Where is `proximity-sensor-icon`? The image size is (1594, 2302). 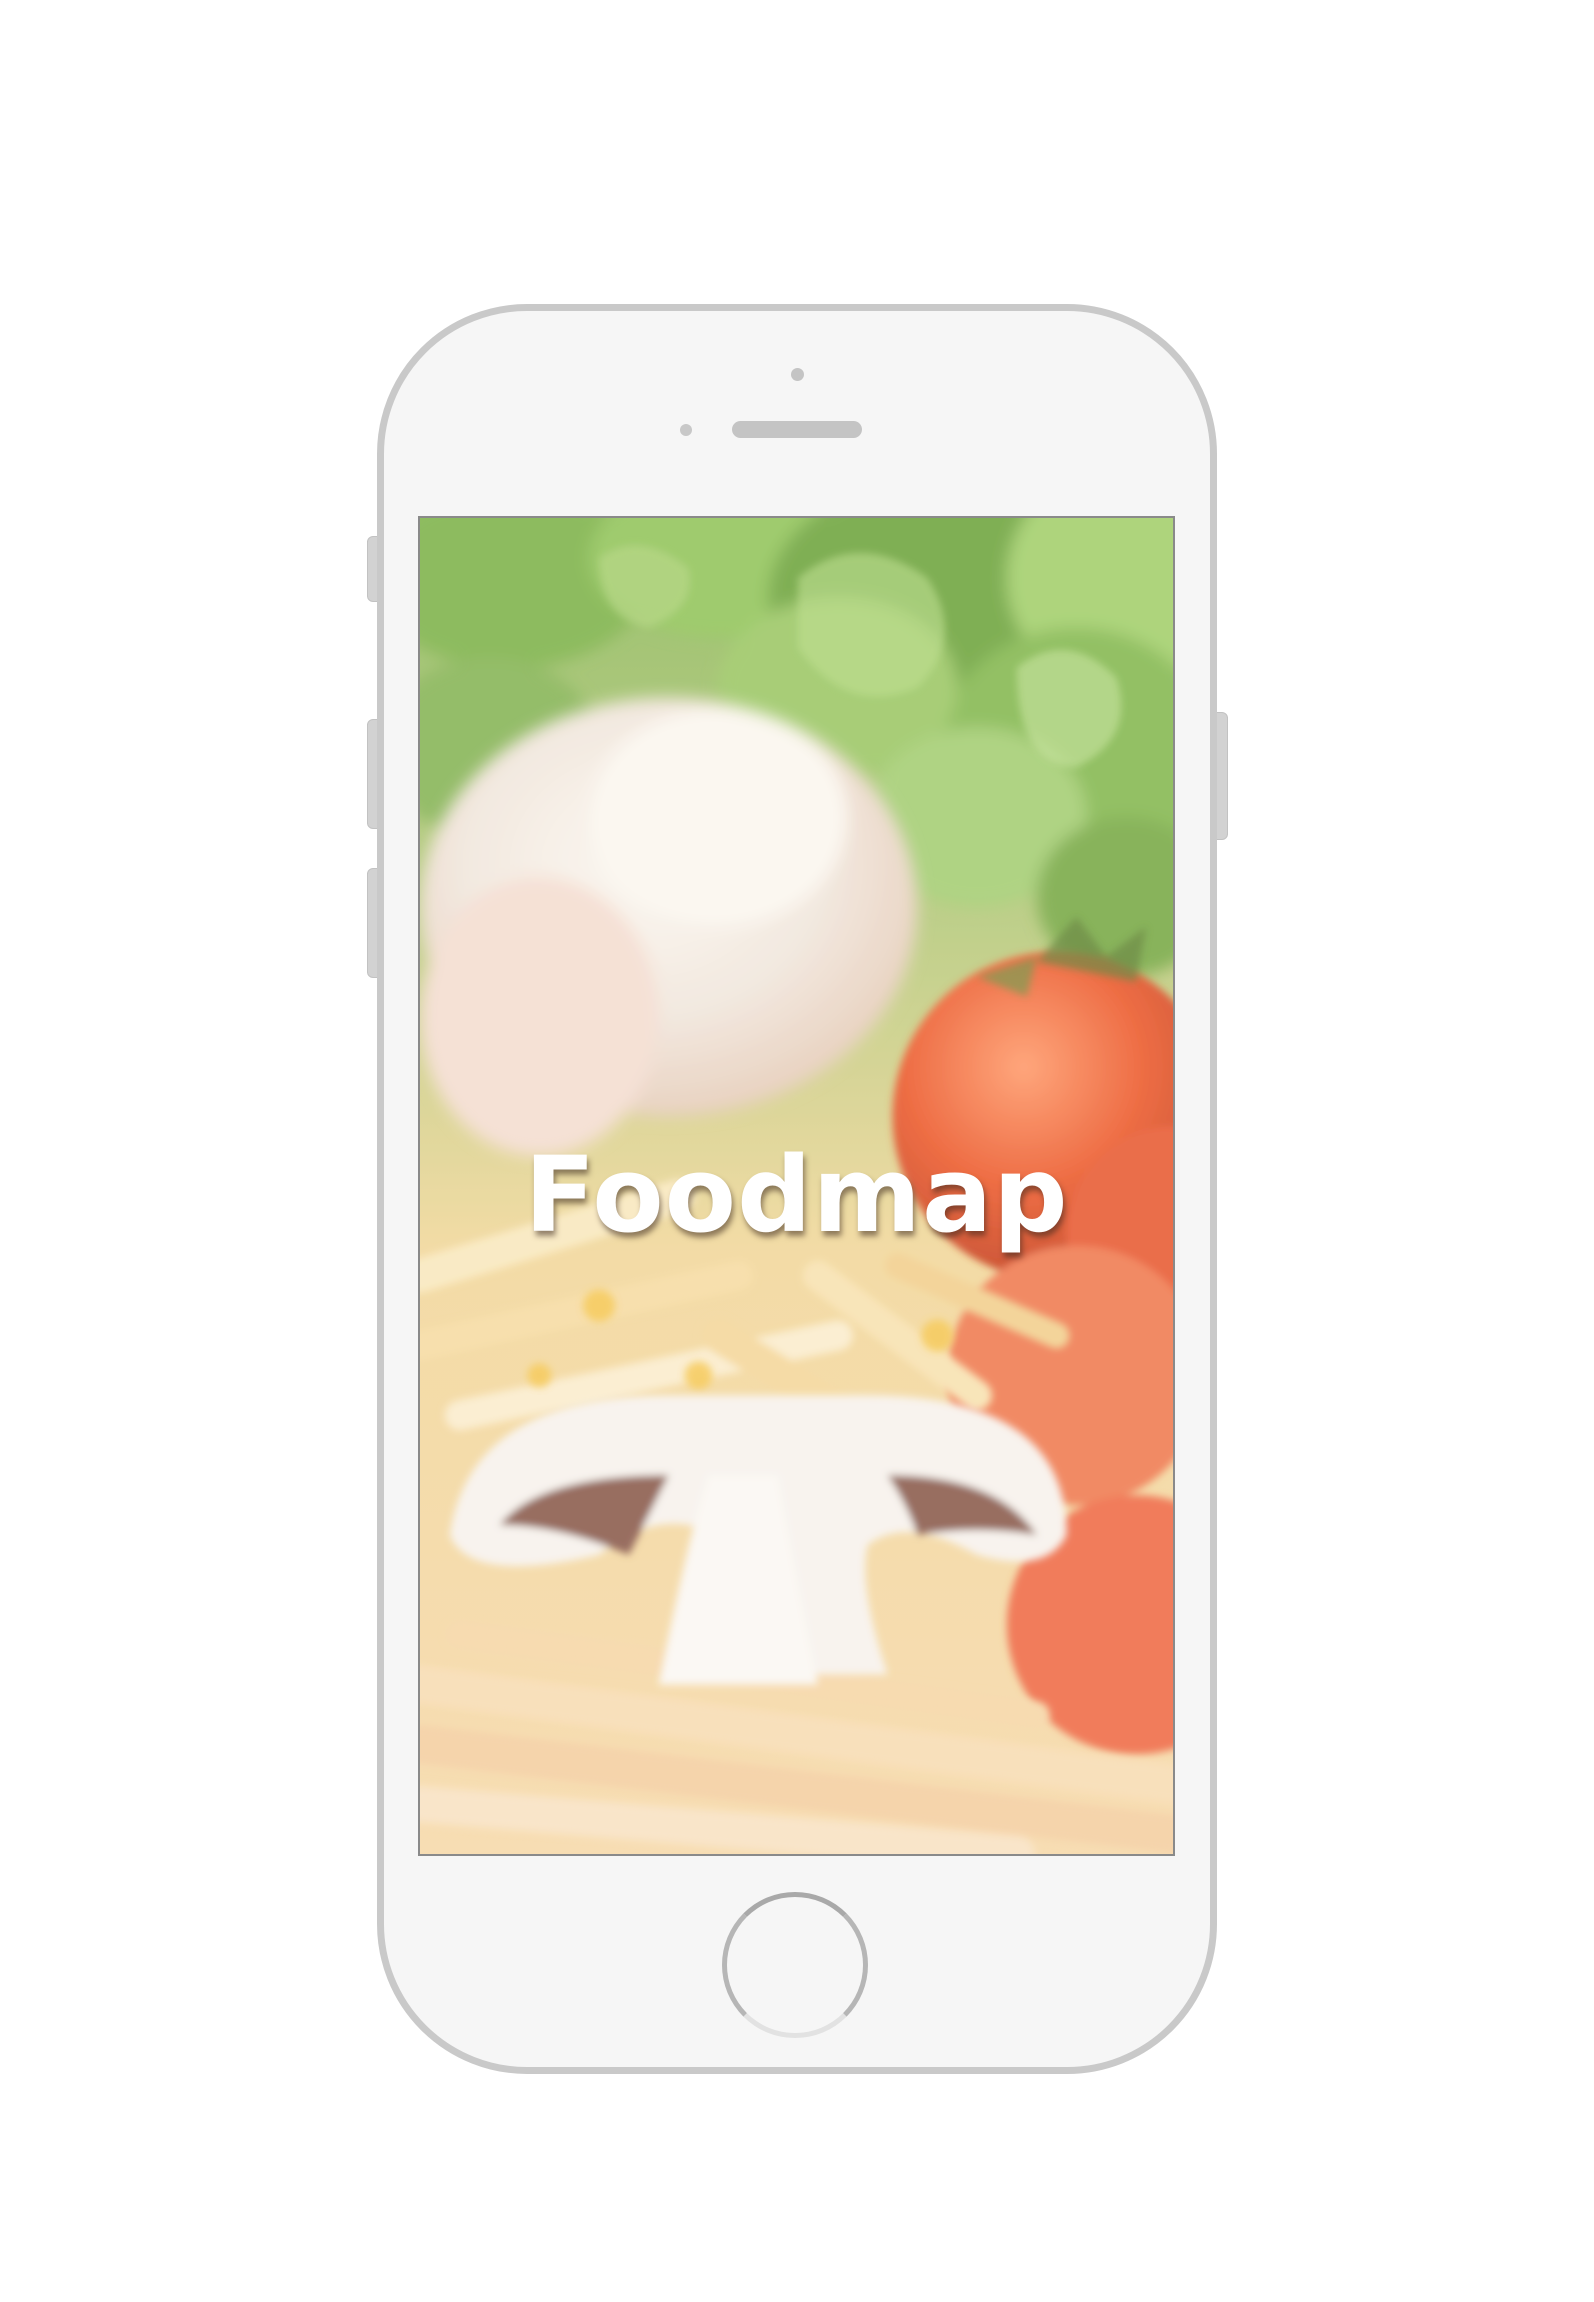 proximity-sensor-icon is located at coordinates (686, 430).